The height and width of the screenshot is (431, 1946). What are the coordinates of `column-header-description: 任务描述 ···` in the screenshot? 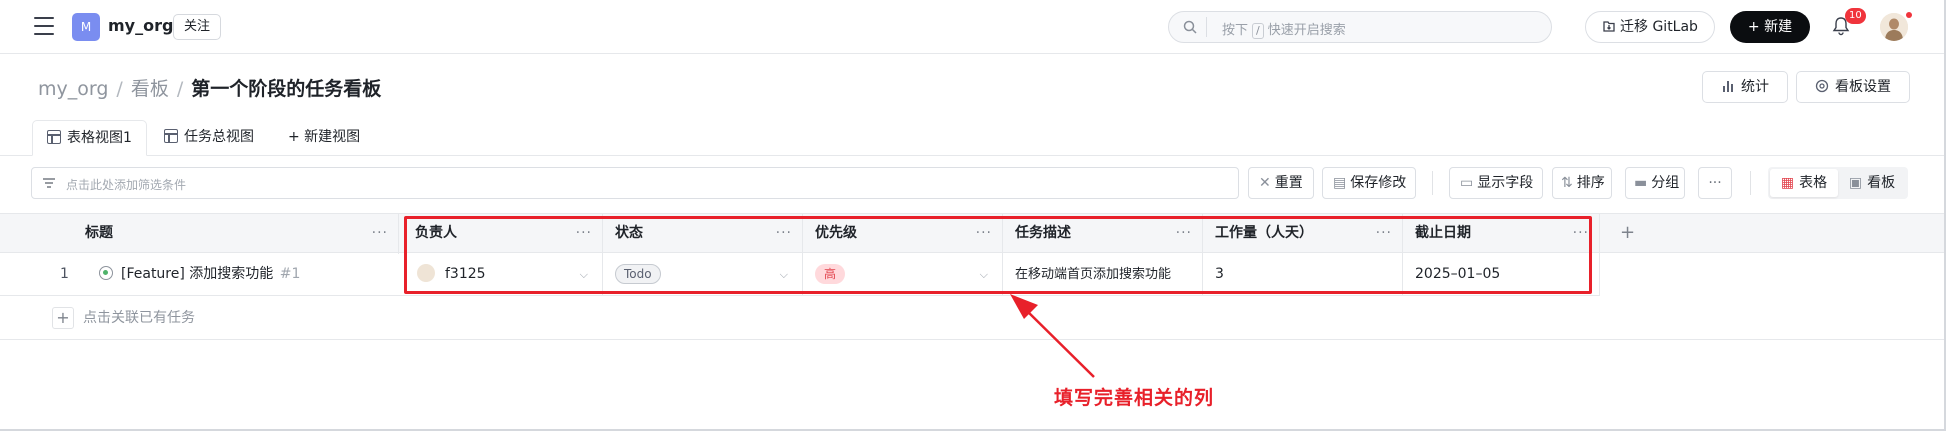 It's located at (1103, 234).